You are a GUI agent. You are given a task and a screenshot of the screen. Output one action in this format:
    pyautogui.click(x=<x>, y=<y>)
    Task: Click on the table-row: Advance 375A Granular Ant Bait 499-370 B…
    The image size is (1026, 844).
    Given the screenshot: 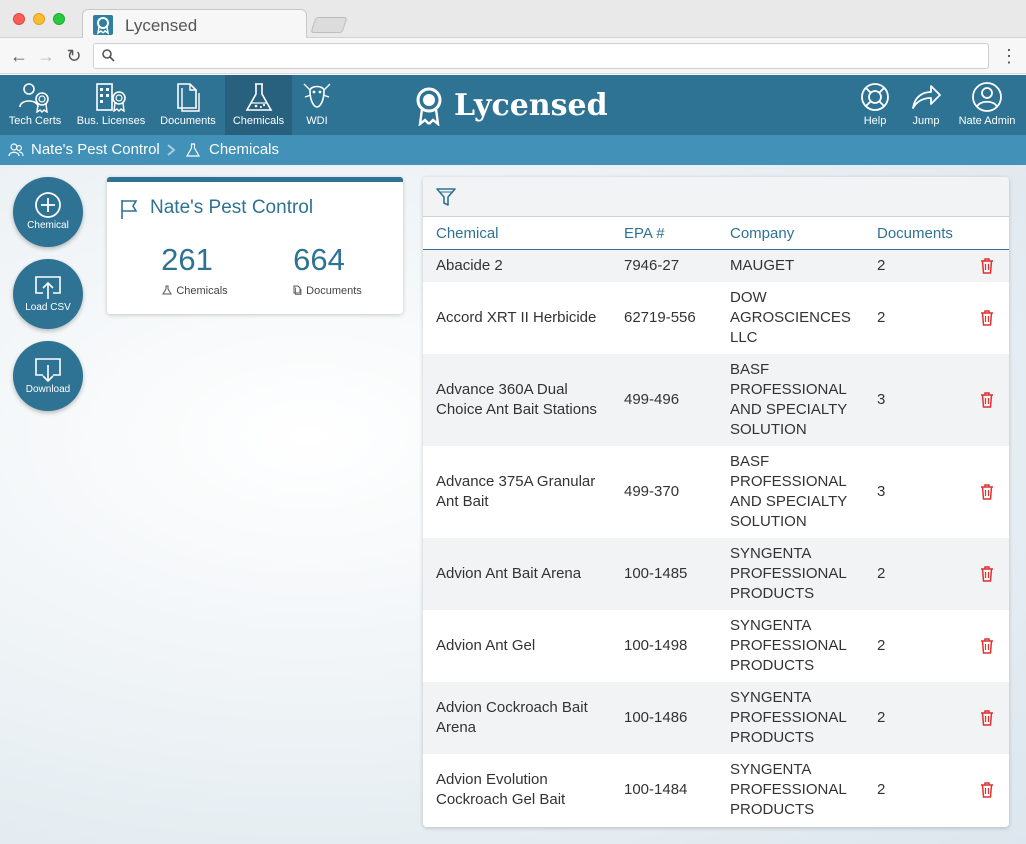 What is the action you would take?
    pyautogui.click(x=716, y=492)
    